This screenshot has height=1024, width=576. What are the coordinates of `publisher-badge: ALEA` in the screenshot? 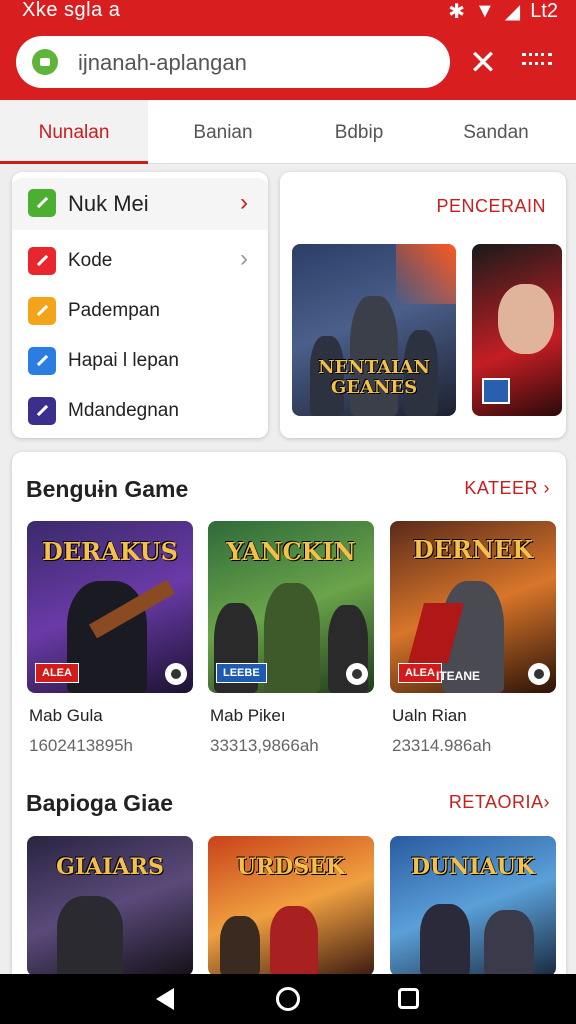 It's located at (57, 673).